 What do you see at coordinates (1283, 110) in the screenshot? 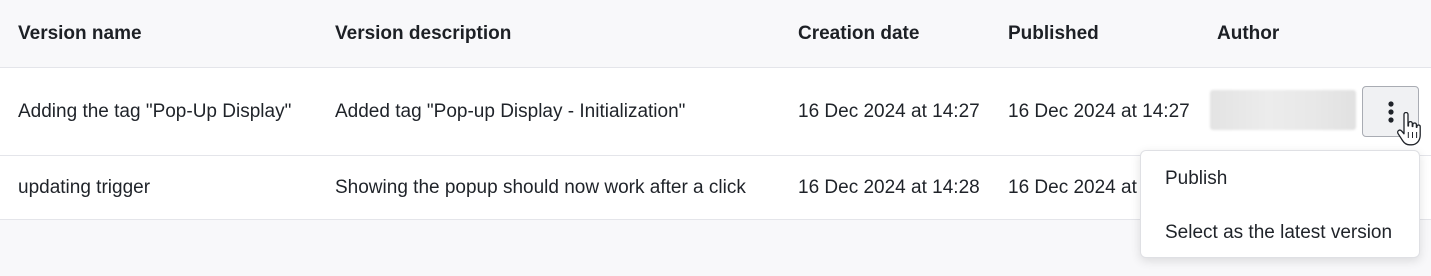
I see `author-avatar-blurred` at bounding box center [1283, 110].